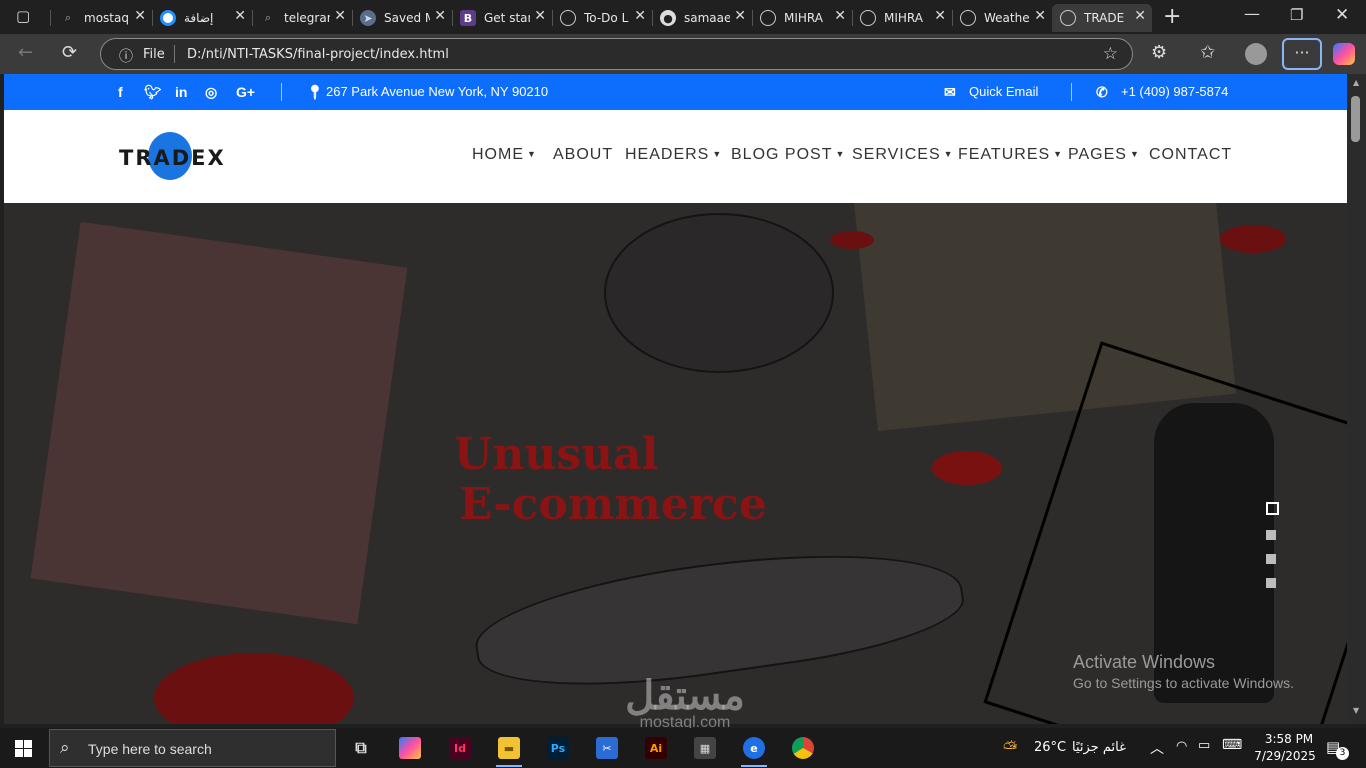  Describe the element at coordinates (602, 18) in the screenshot. I see `tab-5: To-Do L ✕` at that location.